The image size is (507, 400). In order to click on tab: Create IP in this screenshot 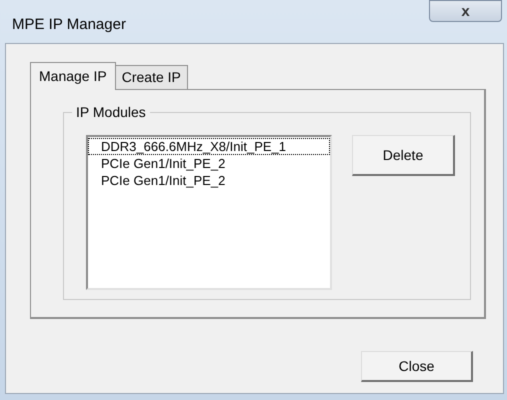, I will do `click(152, 77)`.